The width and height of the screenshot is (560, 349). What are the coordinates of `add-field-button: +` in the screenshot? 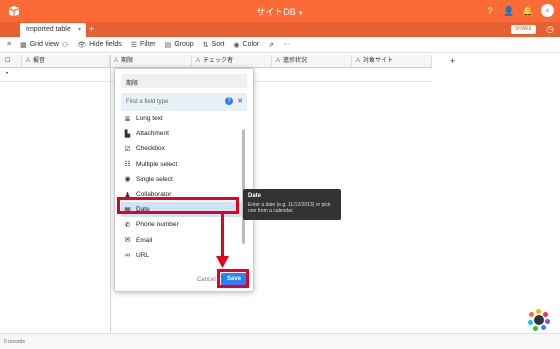 It's located at (454, 61).